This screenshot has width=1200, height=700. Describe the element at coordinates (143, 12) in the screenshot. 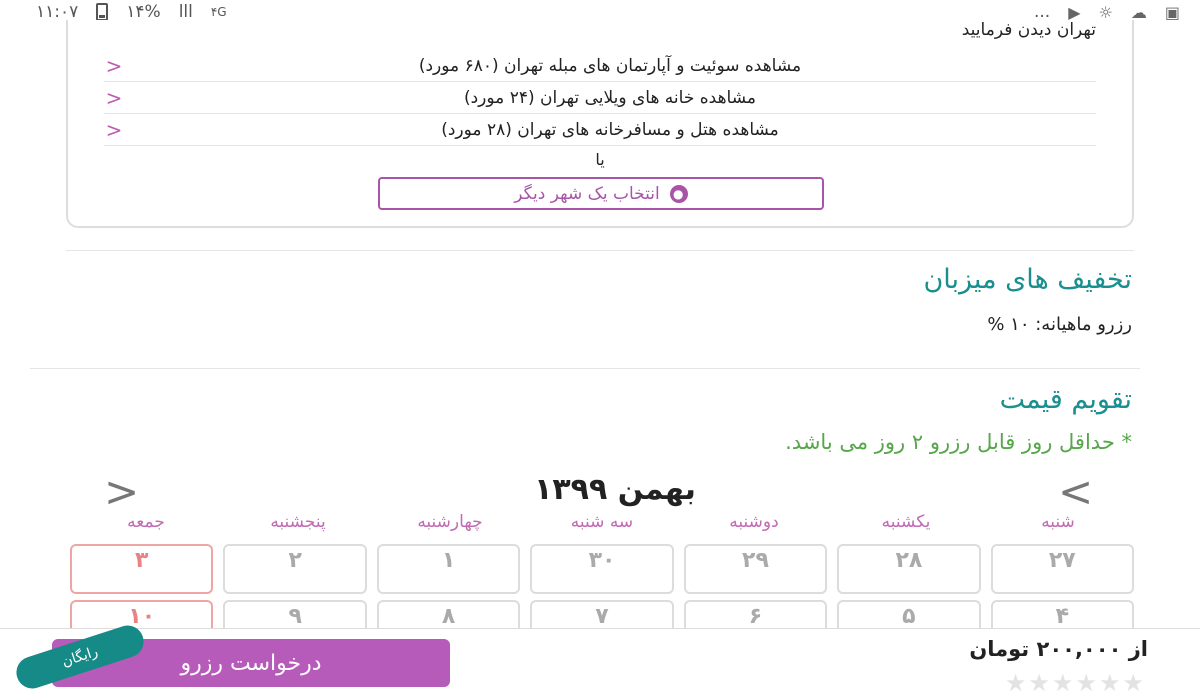

I see `battery-percent: ۱۴%` at that location.